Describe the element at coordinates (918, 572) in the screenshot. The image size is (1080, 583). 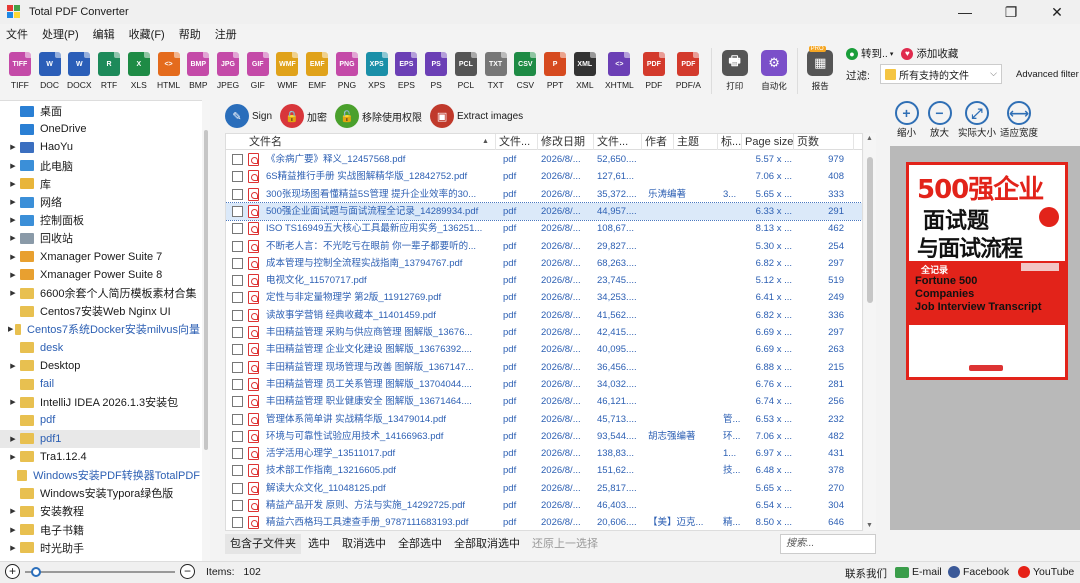
I see `email-link: E-mail` at that location.